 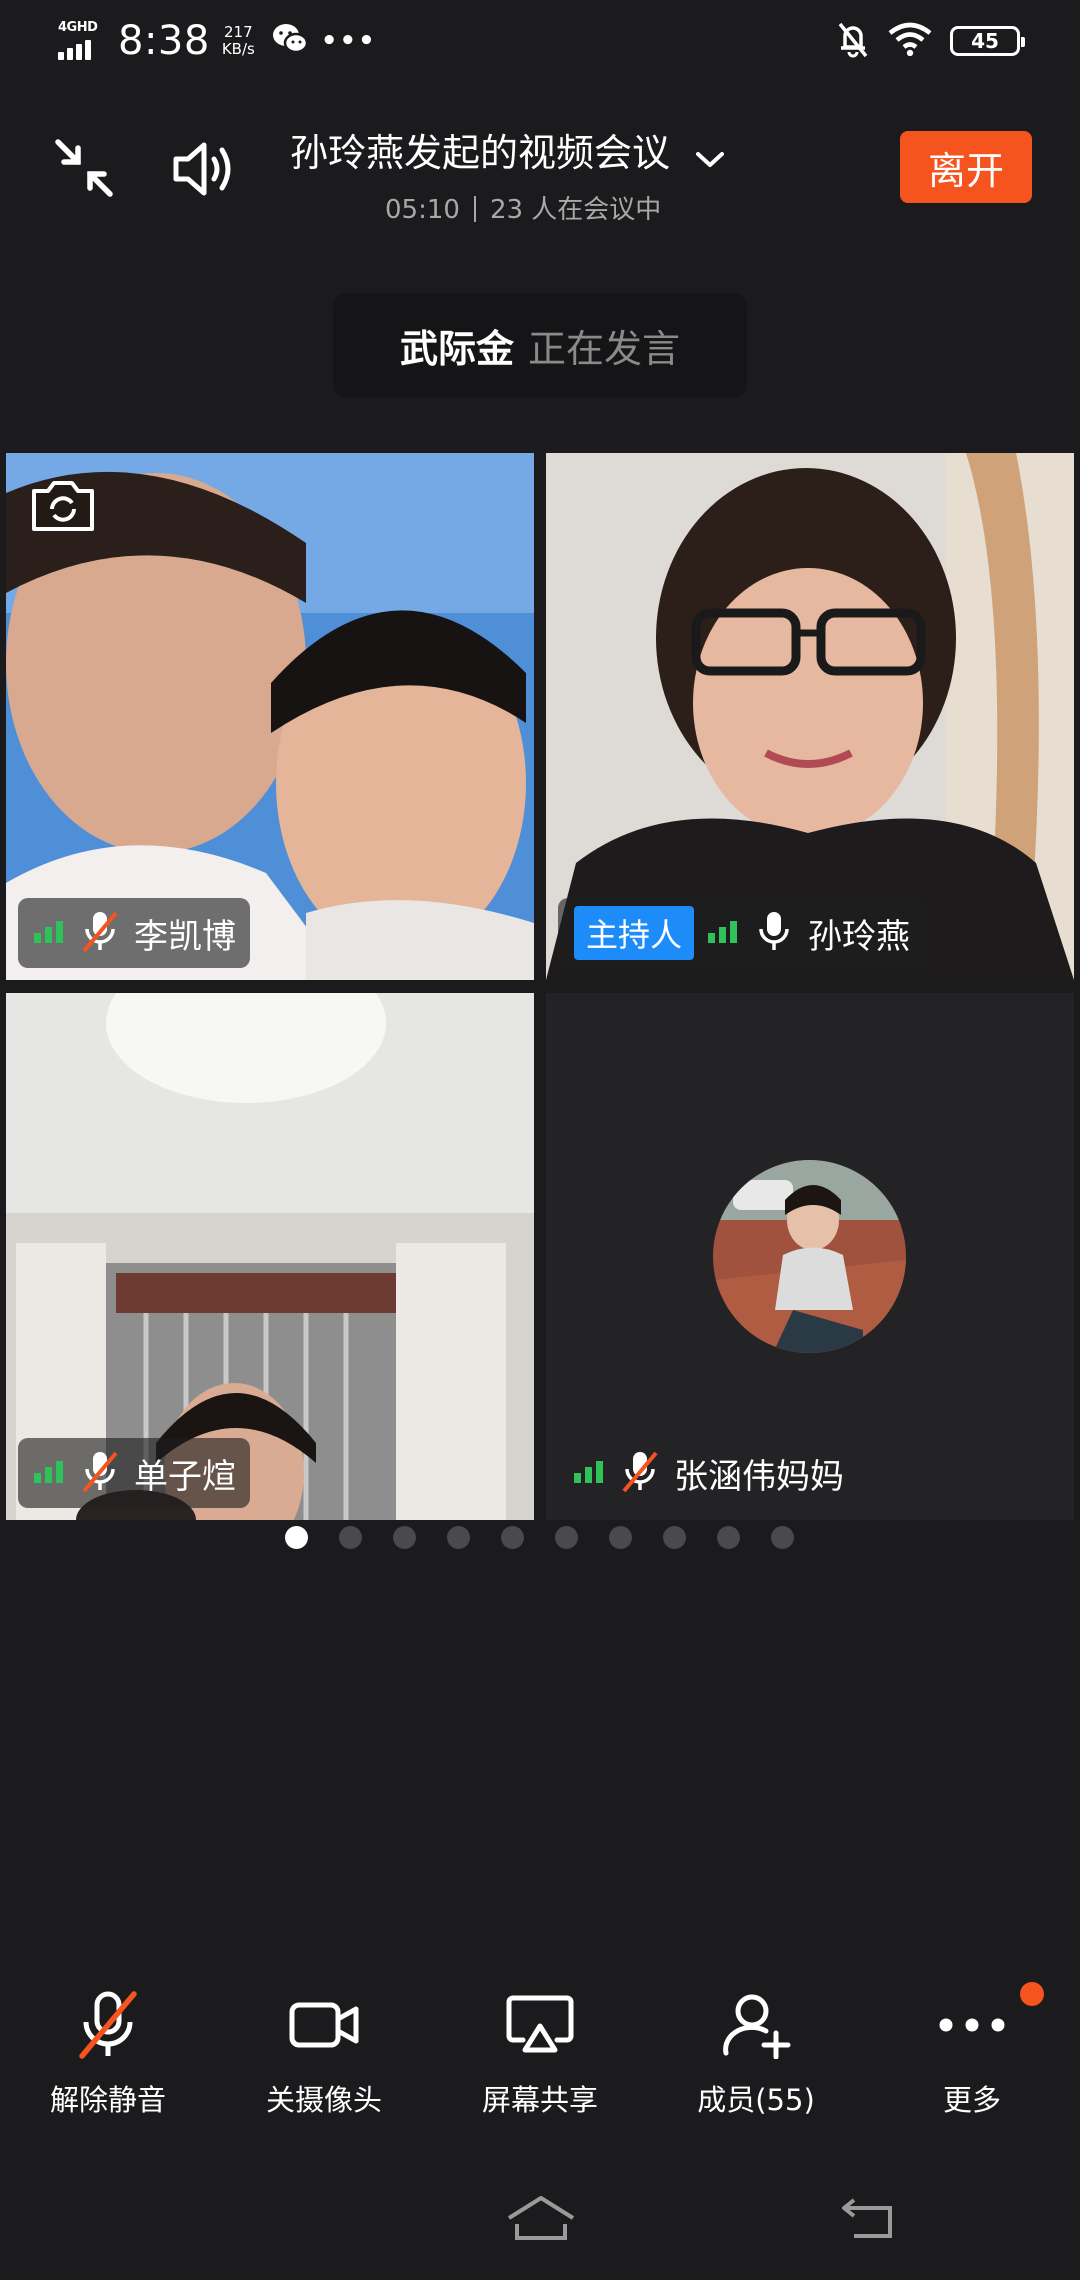 What do you see at coordinates (324, 2025) in the screenshot?
I see `video-camera-icon` at bounding box center [324, 2025].